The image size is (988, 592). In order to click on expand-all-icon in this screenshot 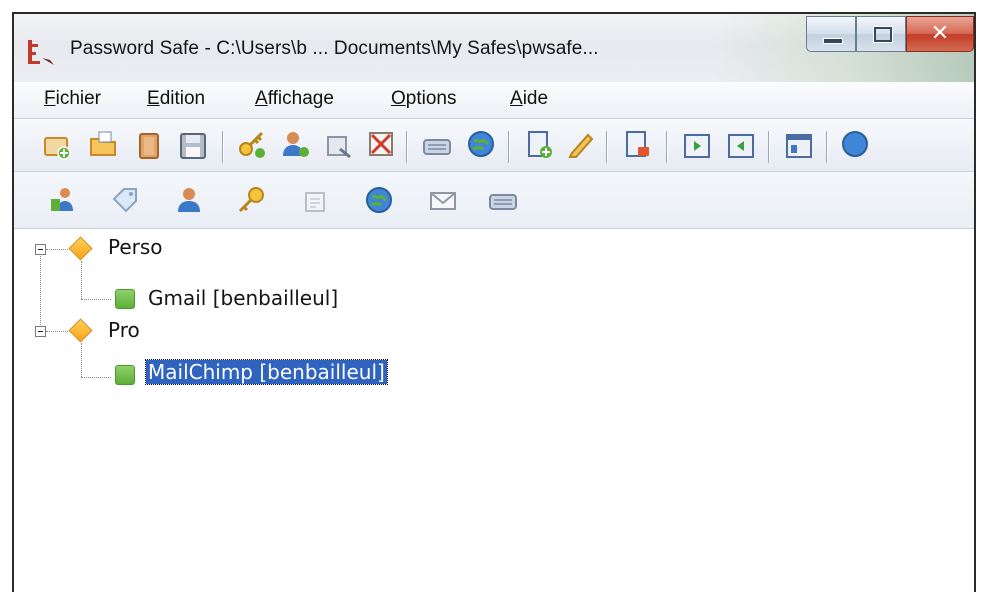, I will do `click(697, 146)`.